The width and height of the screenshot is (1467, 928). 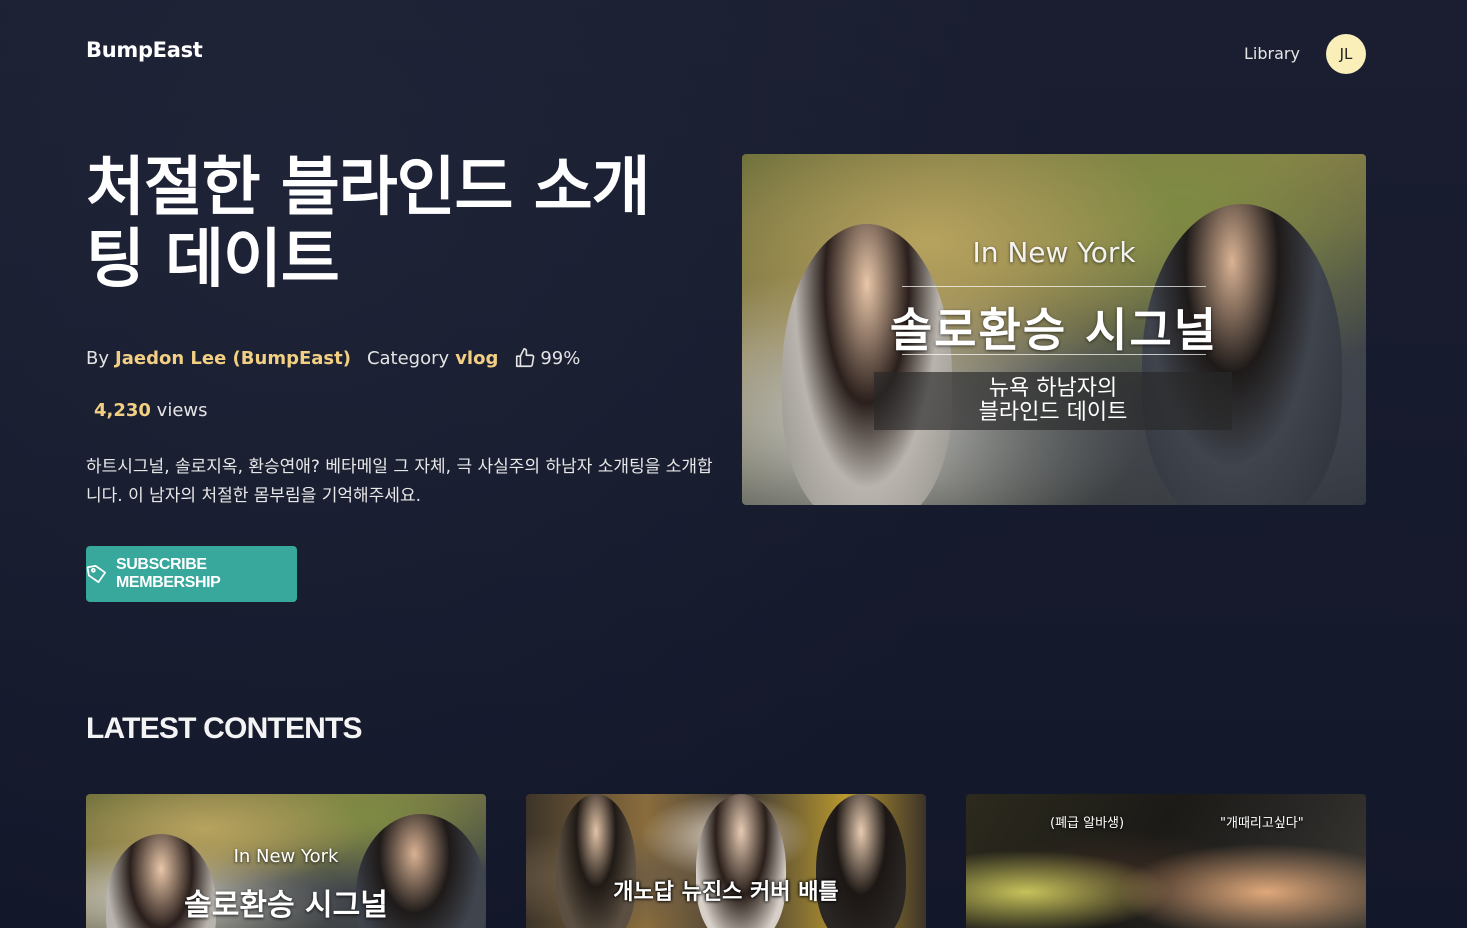 What do you see at coordinates (726, 892) in the screenshot?
I see `card-caption-main: 개노답 뉴진스 커버 배틀` at bounding box center [726, 892].